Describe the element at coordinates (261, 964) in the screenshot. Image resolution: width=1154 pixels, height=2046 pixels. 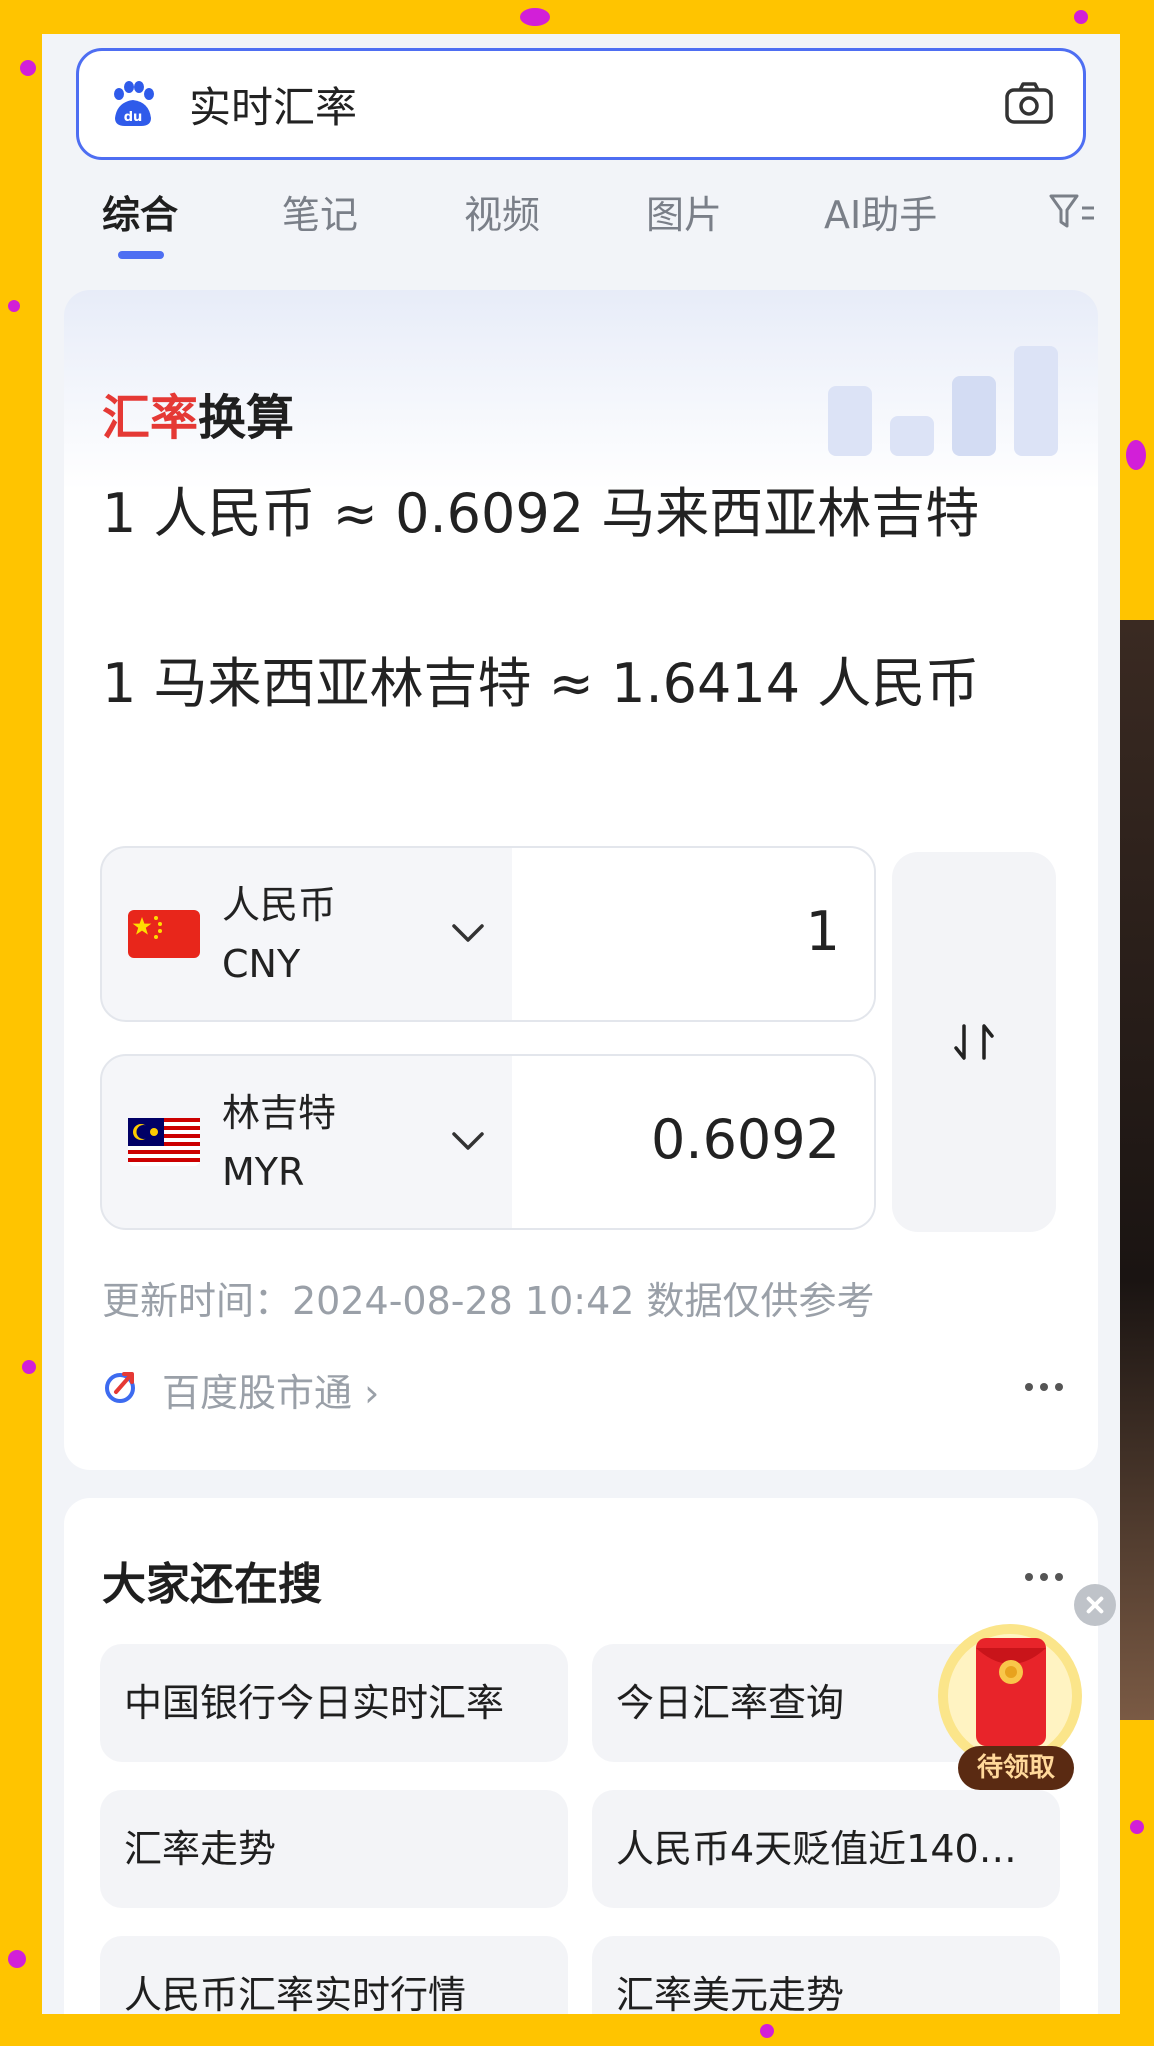
I see `from-currency-code: CNY` at that location.